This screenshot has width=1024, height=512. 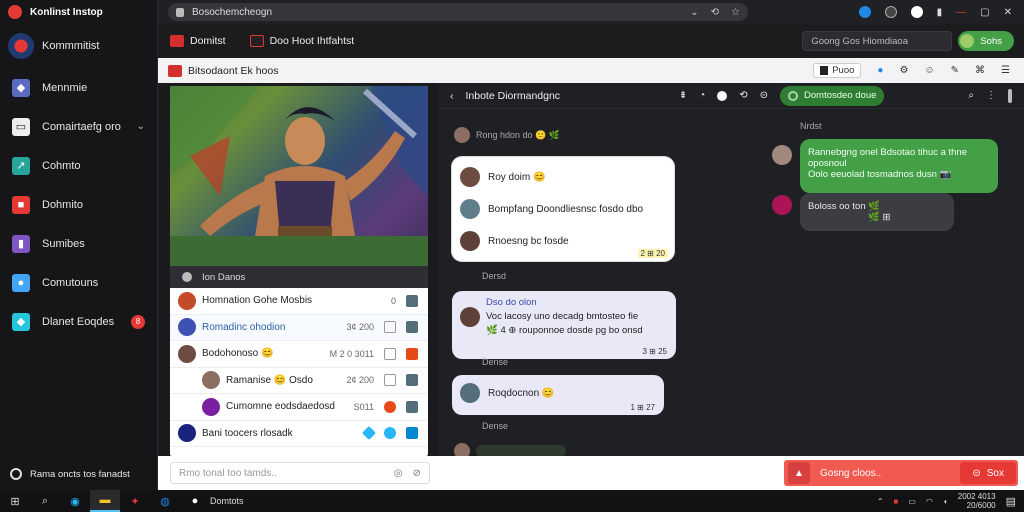 I want to click on sync-icon: ●, so click(x=880, y=70).